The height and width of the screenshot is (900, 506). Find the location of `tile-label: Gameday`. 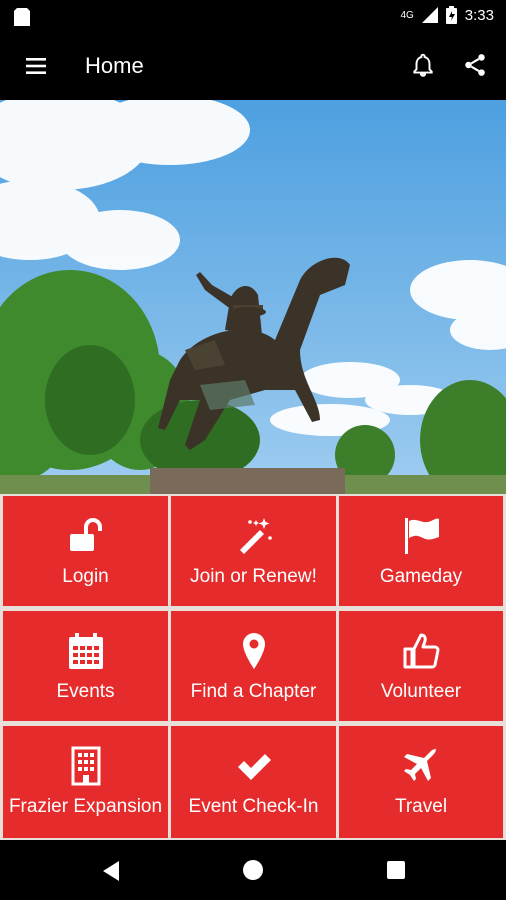

tile-label: Gameday is located at coordinates (421, 576).